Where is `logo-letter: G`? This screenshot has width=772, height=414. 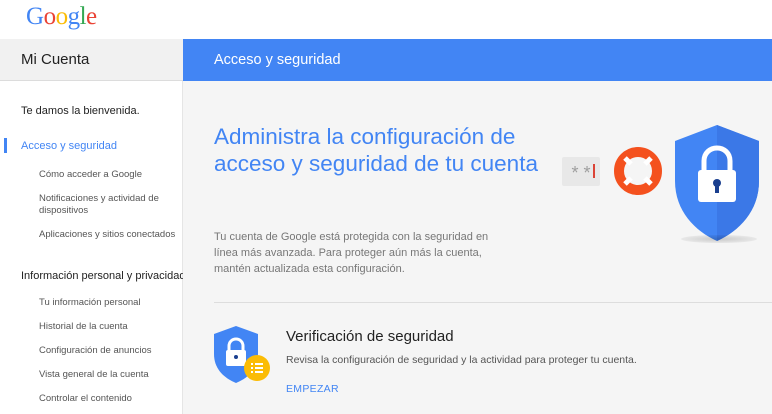 logo-letter: G is located at coordinates (35, 16).